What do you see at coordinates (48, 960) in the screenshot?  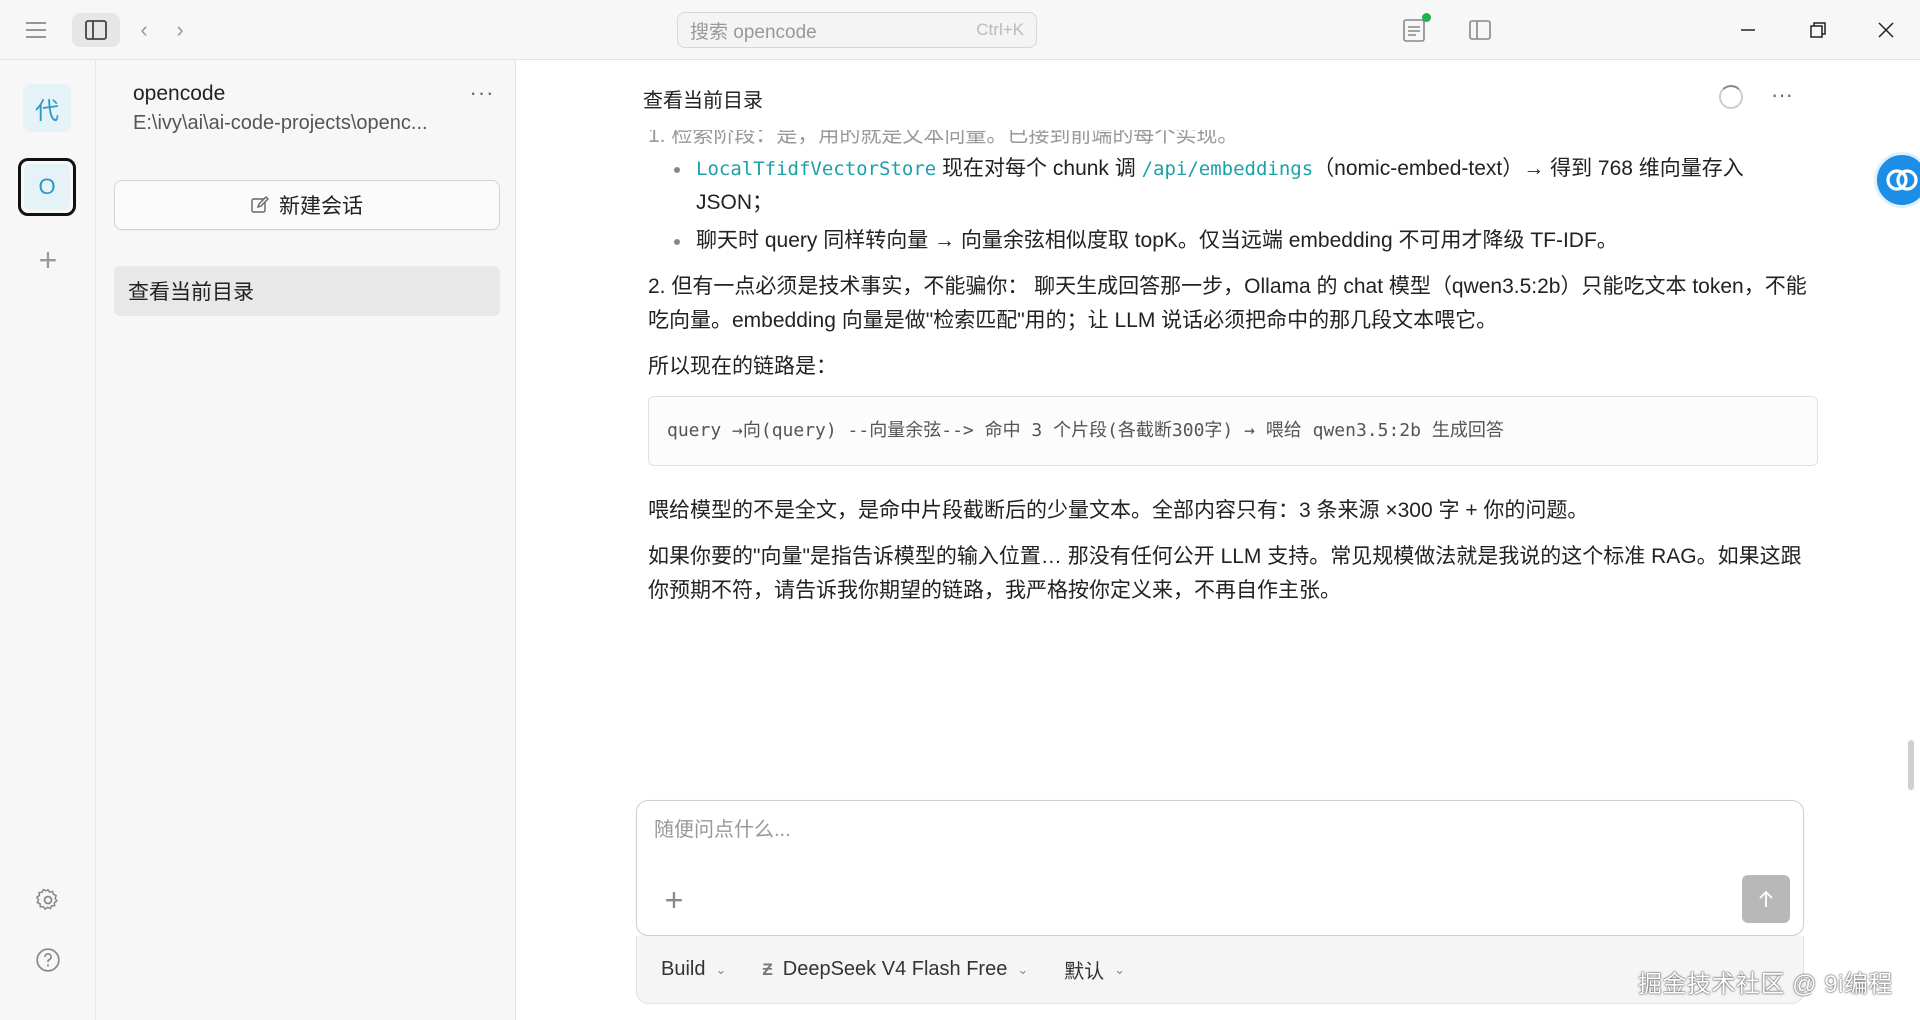 I see `help-icon` at bounding box center [48, 960].